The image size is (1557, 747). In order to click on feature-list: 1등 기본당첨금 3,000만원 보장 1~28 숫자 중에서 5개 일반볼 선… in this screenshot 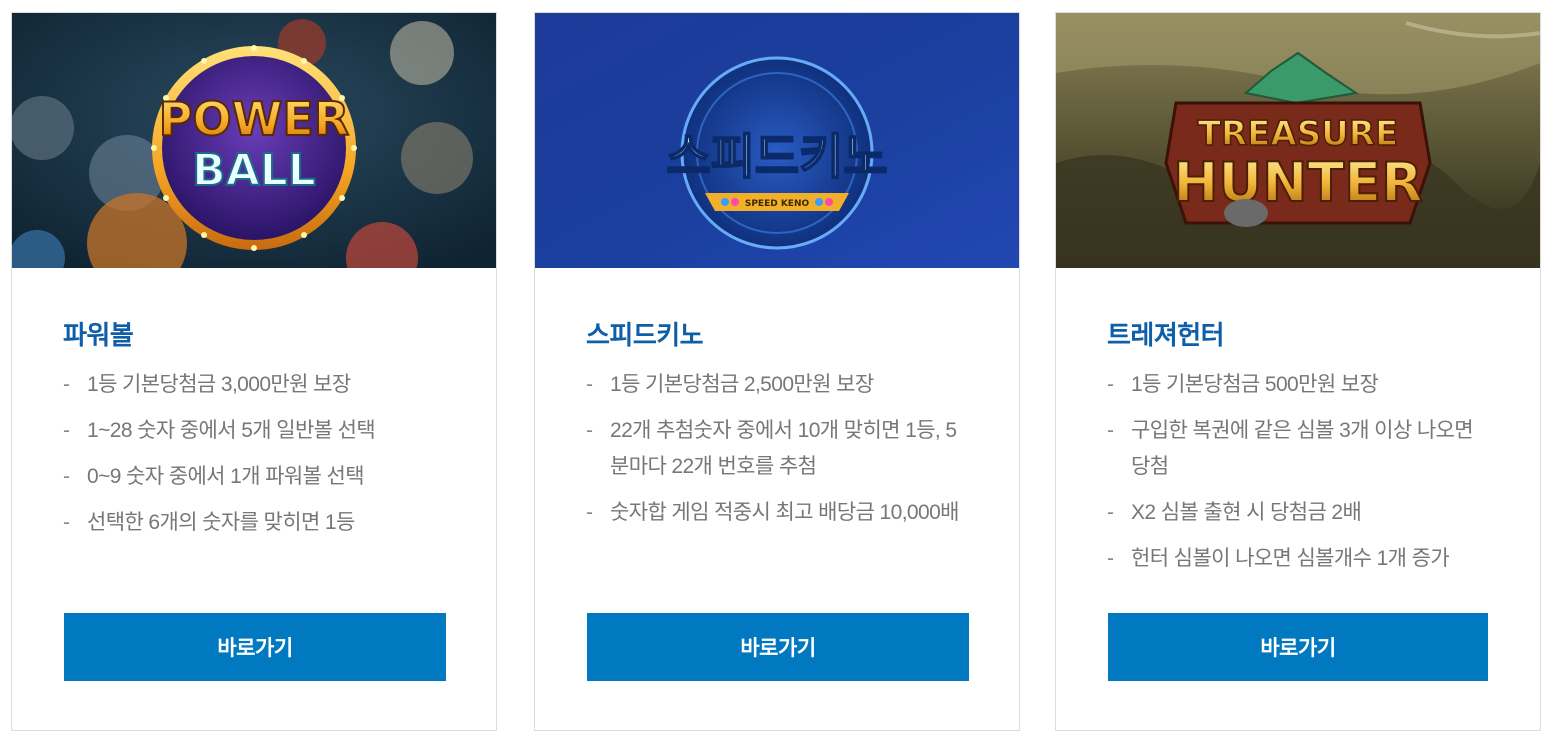, I will do `click(253, 459)`.